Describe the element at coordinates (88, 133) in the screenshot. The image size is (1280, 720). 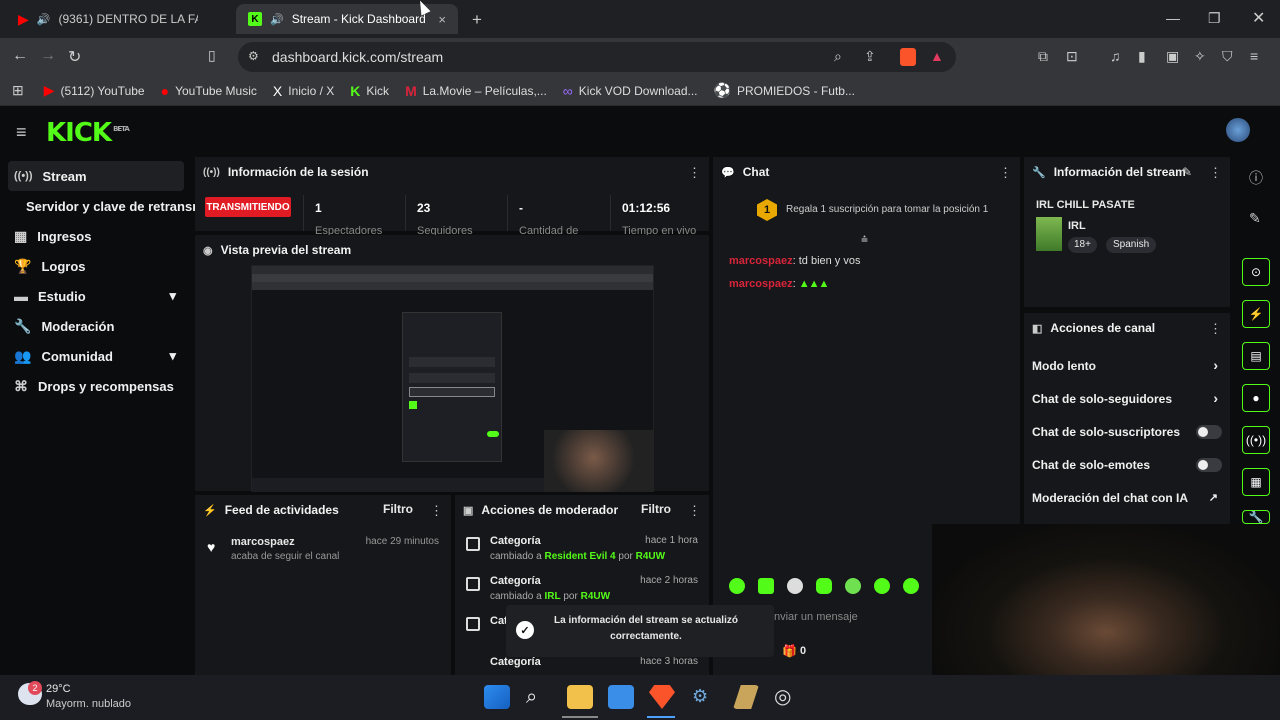
I see `kick-logo: KICK BETA` at that location.